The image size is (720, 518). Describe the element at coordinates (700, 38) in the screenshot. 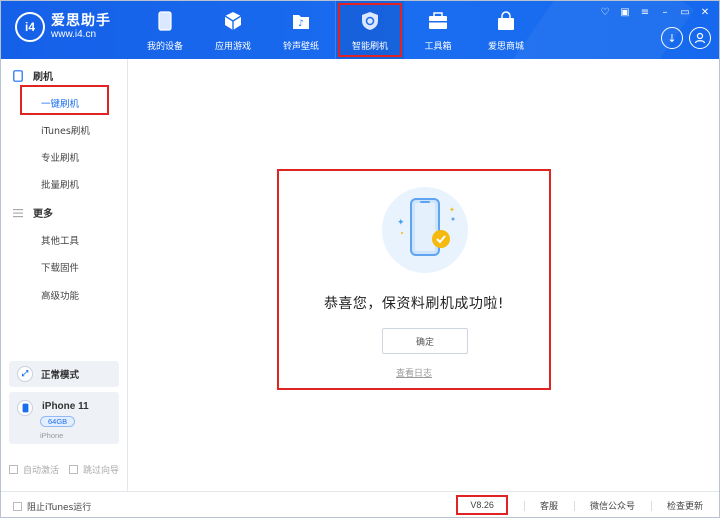

I see `user-icon` at that location.